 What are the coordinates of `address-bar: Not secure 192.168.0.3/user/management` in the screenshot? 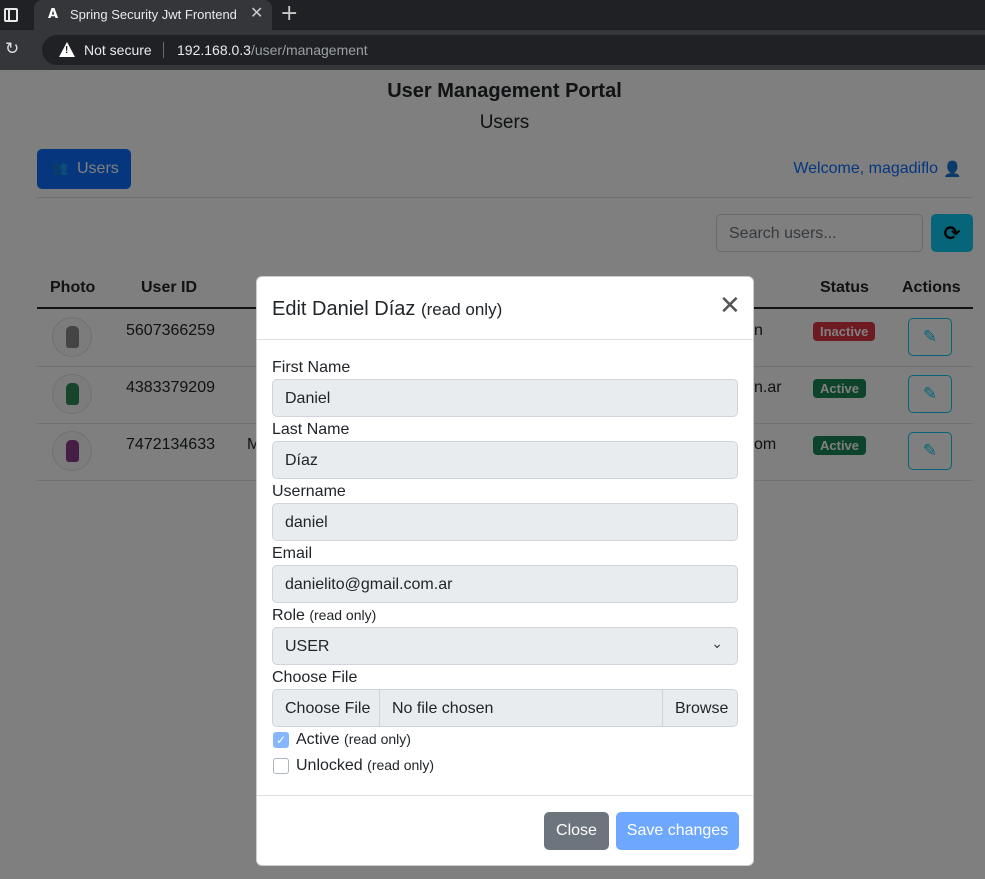 It's located at (513, 50).